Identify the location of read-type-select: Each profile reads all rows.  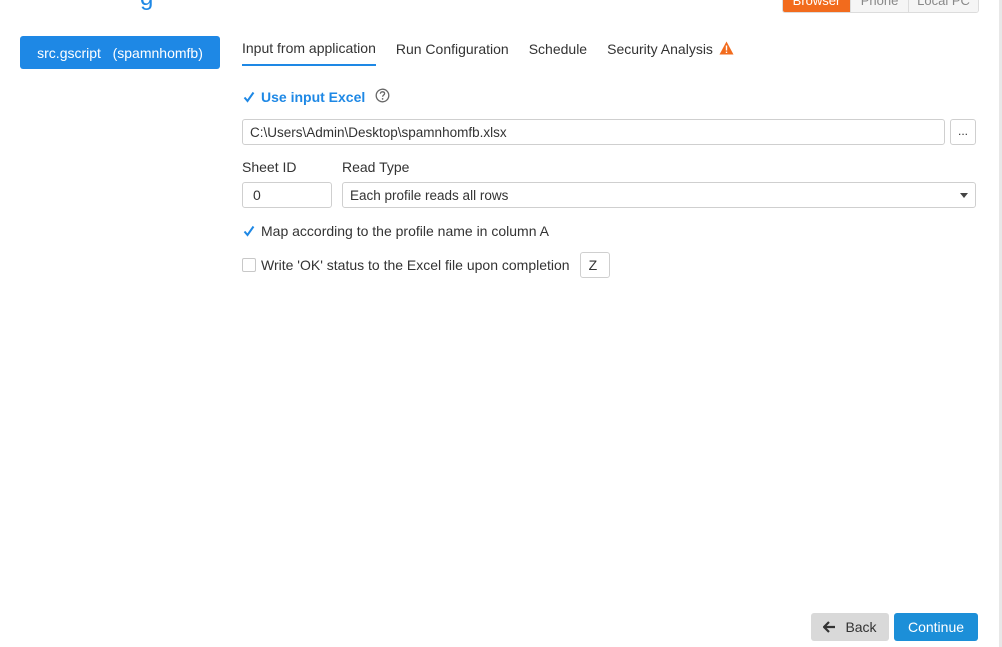
(659, 195).